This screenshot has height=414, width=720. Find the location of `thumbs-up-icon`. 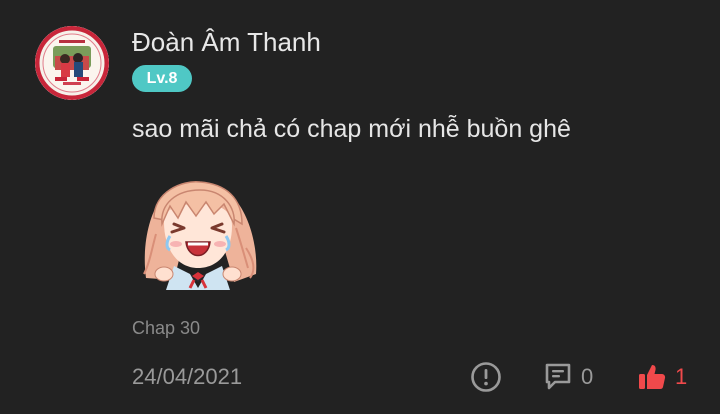

thumbs-up-icon is located at coordinates (652, 377).